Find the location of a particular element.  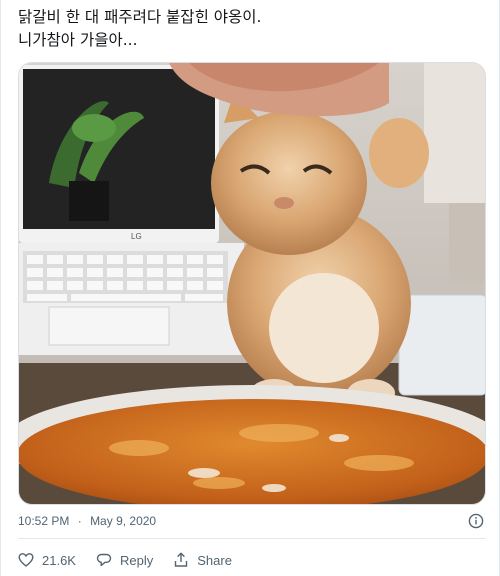

reply-label: Reply is located at coordinates (136, 560).